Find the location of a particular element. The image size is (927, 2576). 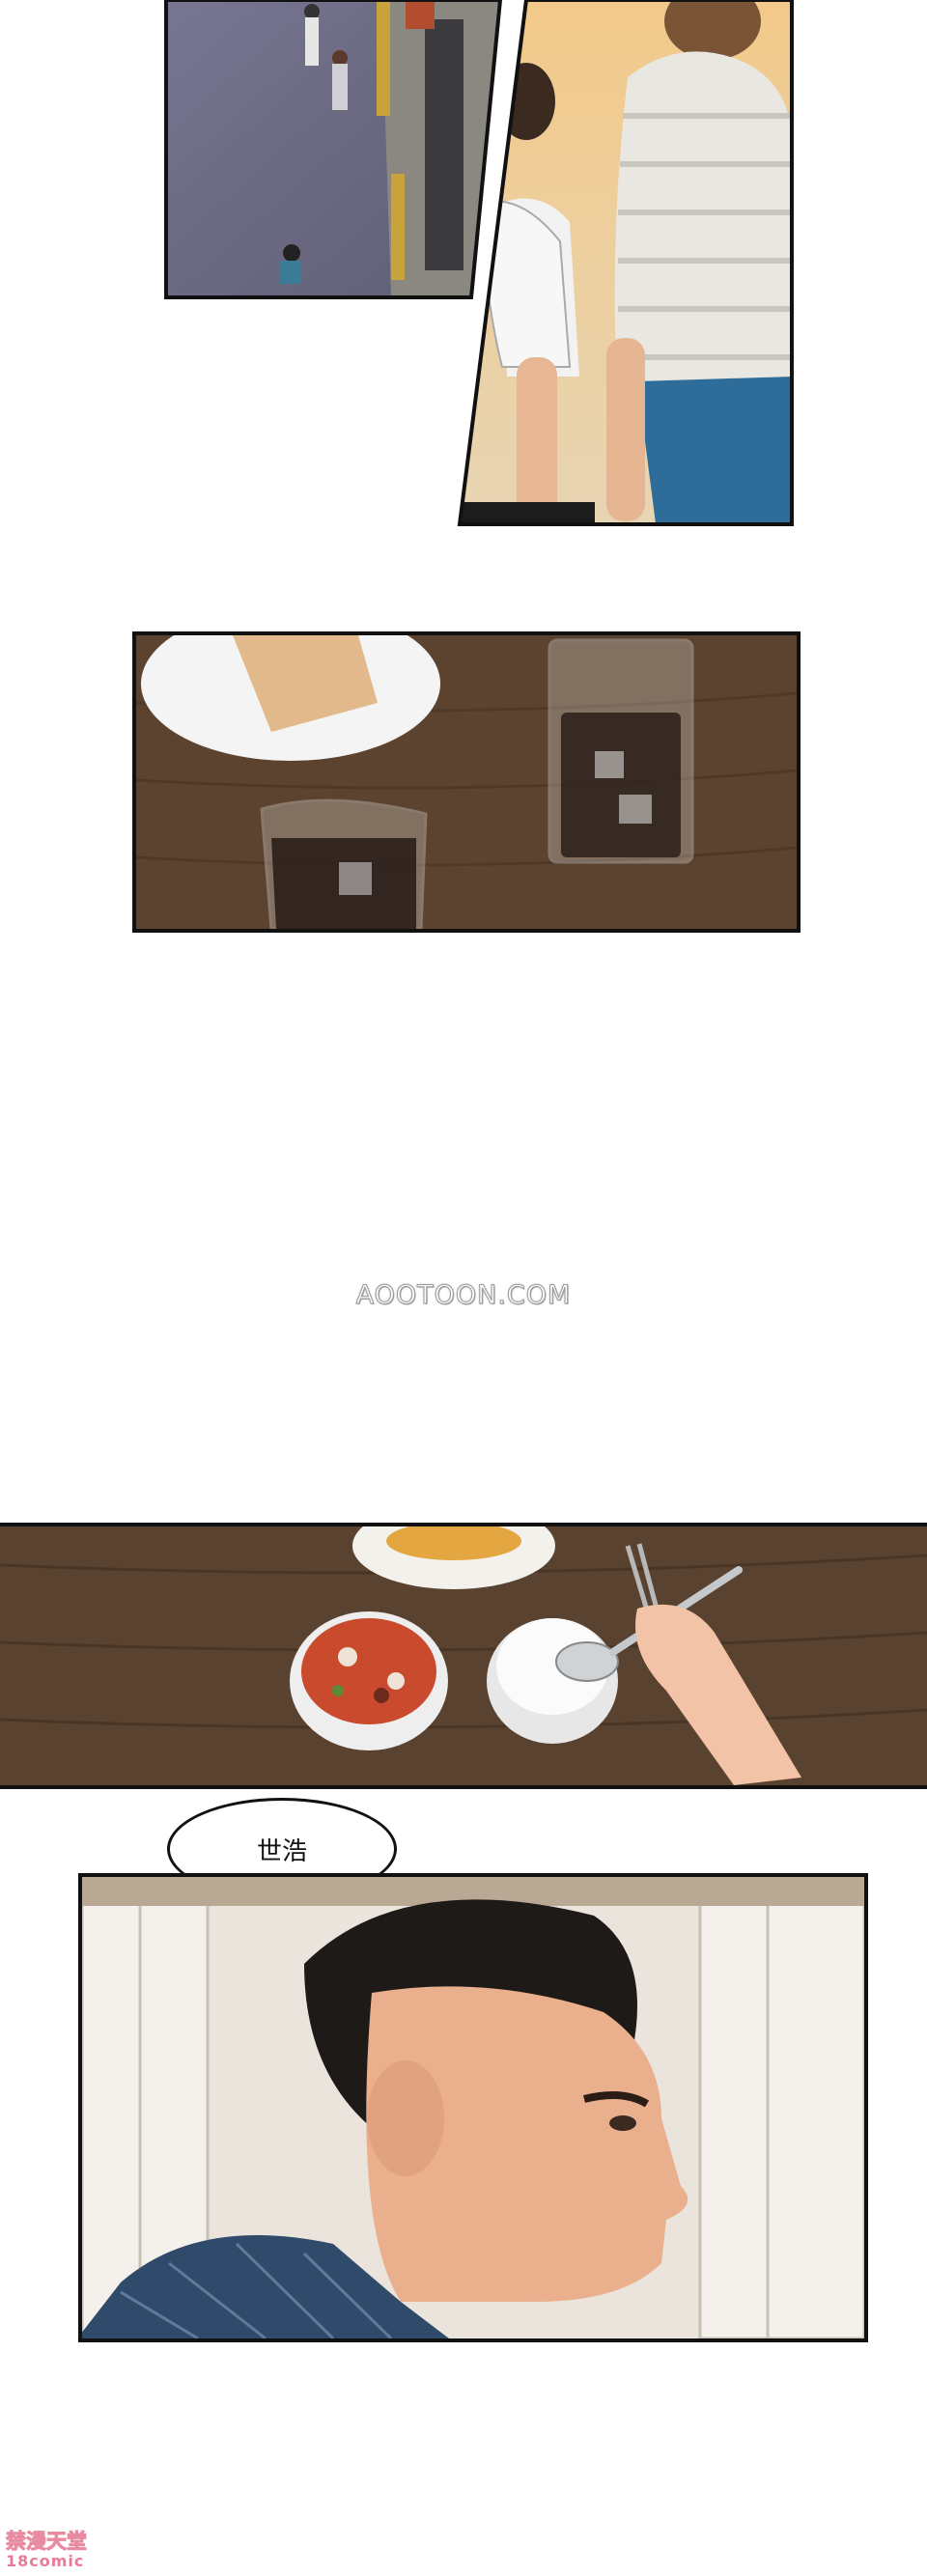

table-drinks-art is located at coordinates (466, 782).